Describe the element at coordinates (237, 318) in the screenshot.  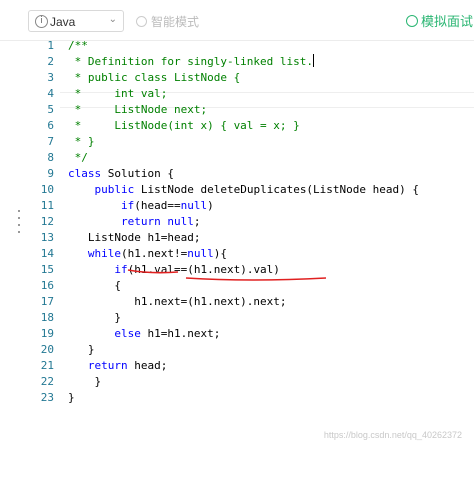
I see `code-line: 18 }` at that location.